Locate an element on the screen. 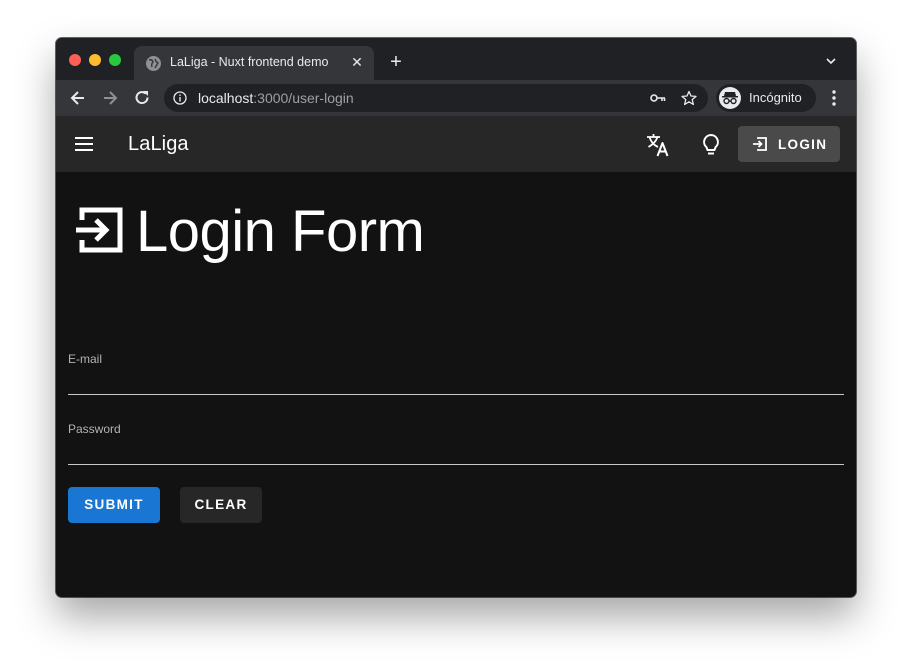 This screenshot has height=671, width=912. plus-icon: + is located at coordinates (396, 62).